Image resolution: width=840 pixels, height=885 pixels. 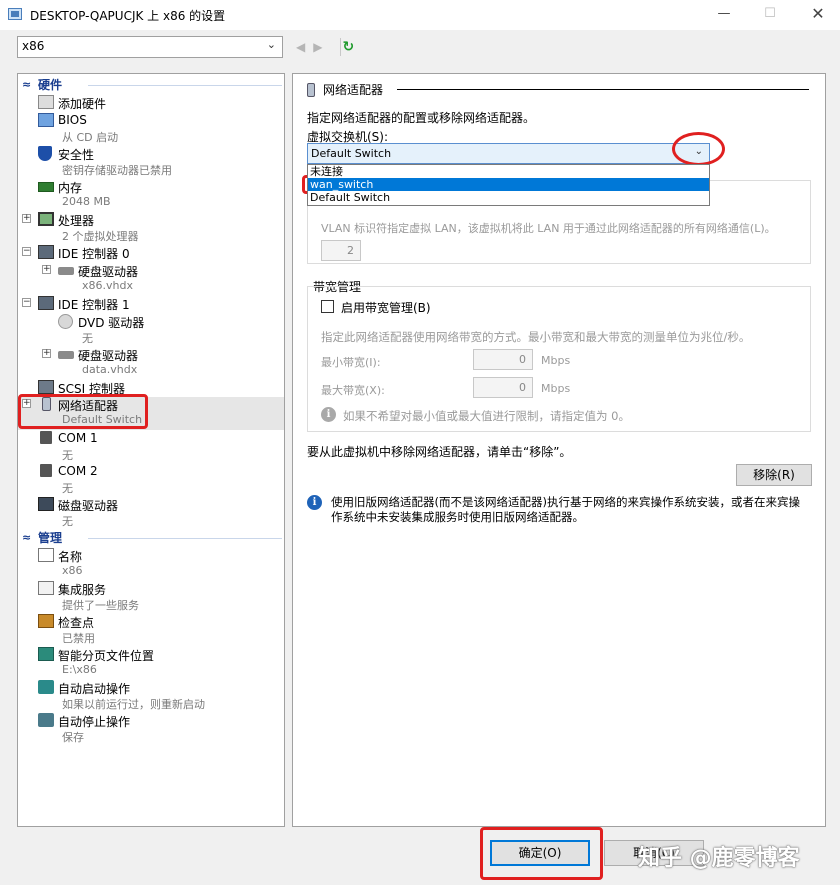 I want to click on bandwidth-description: 指定此网络适配器使用网络带宽的方式。最小带宽和最大带宽的测量单位为兆位/秒。, so click(x=536, y=337).